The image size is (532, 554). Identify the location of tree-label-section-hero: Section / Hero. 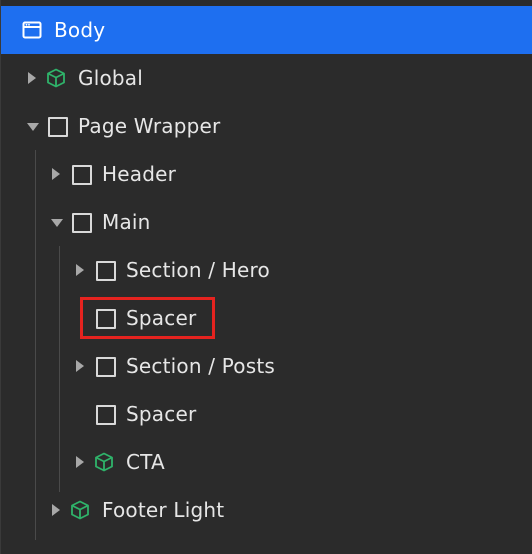
(198, 270).